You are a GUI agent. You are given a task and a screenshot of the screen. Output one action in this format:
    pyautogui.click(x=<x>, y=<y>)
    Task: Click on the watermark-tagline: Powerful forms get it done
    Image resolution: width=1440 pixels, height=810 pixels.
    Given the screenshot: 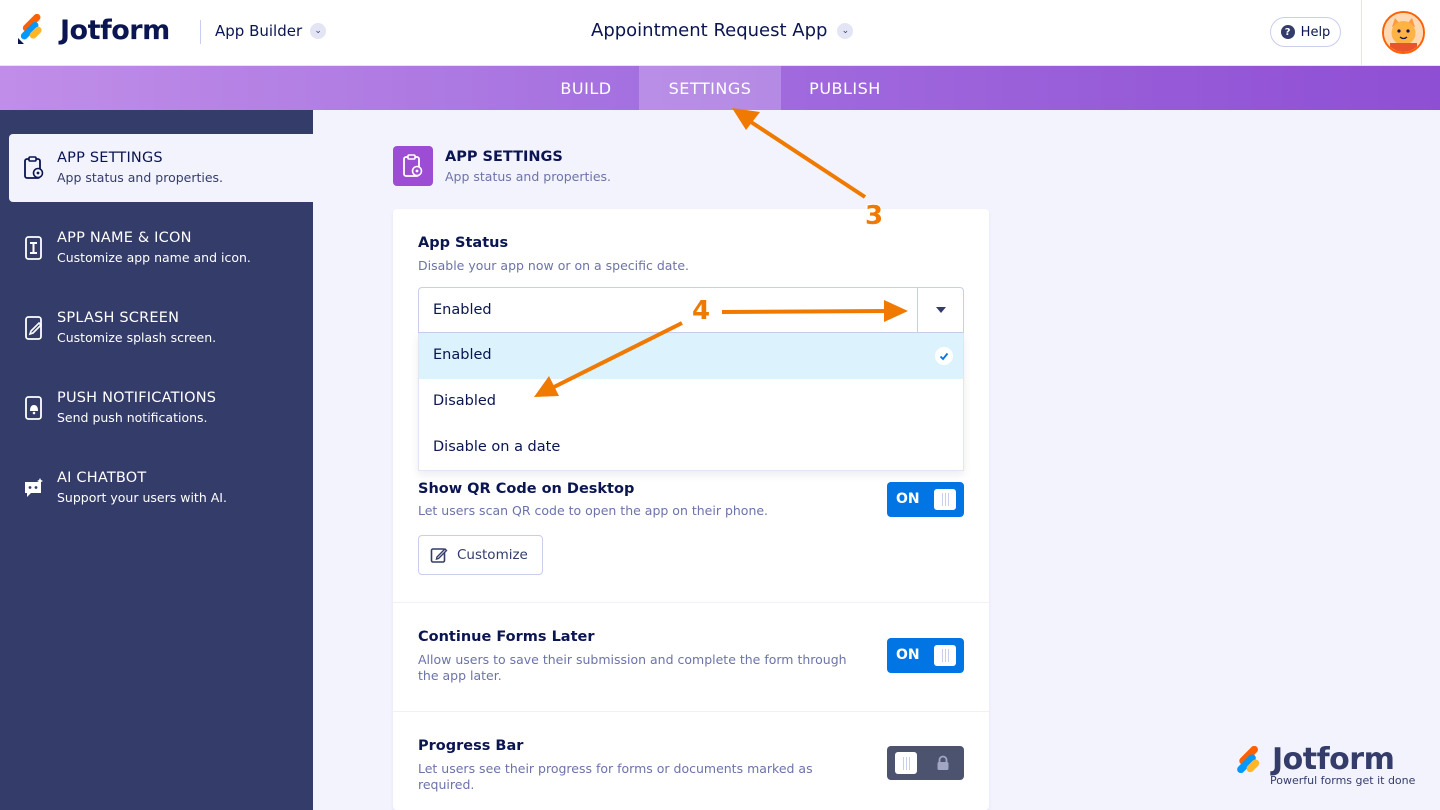 What is the action you would take?
    pyautogui.click(x=1343, y=780)
    